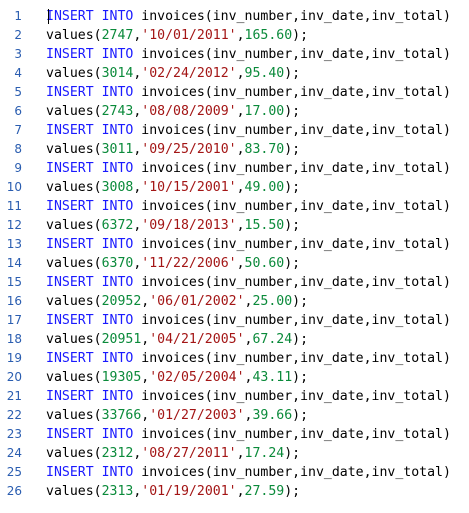 The image size is (469, 513). I want to click on line-number: 19, so click(14, 358).